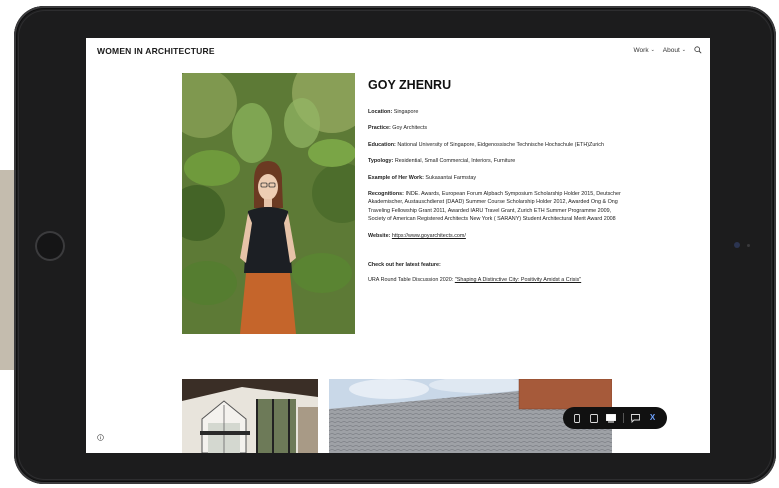  What do you see at coordinates (156, 51) in the screenshot?
I see `site-title: WOMEN IN ARCHITECTURE` at bounding box center [156, 51].